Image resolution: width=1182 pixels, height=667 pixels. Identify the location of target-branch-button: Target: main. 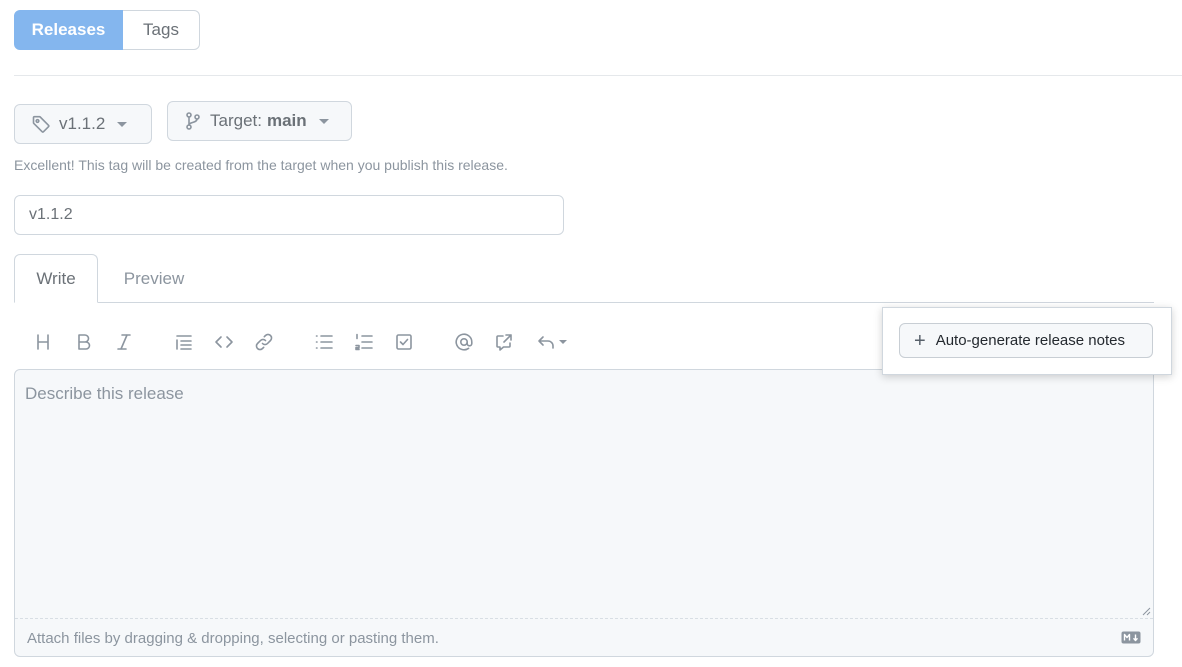
(259, 121).